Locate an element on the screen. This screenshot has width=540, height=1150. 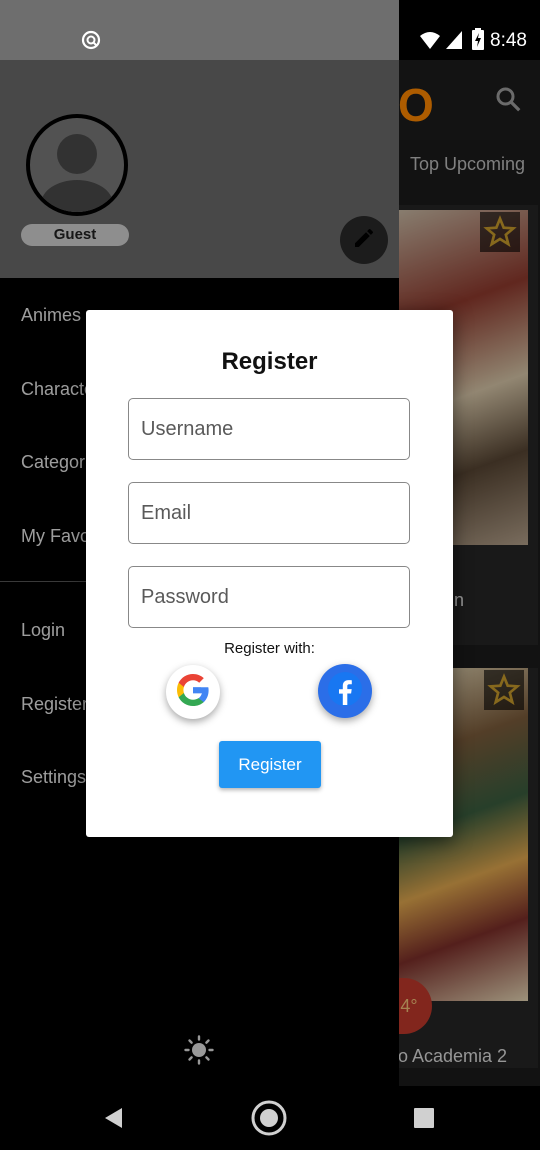
register-submit-button: Register is located at coordinates (270, 764).